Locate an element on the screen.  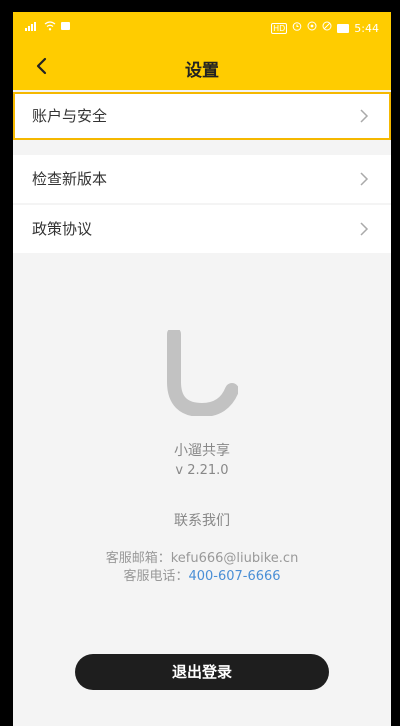
app-name: 小遛共享 is located at coordinates (202, 451).